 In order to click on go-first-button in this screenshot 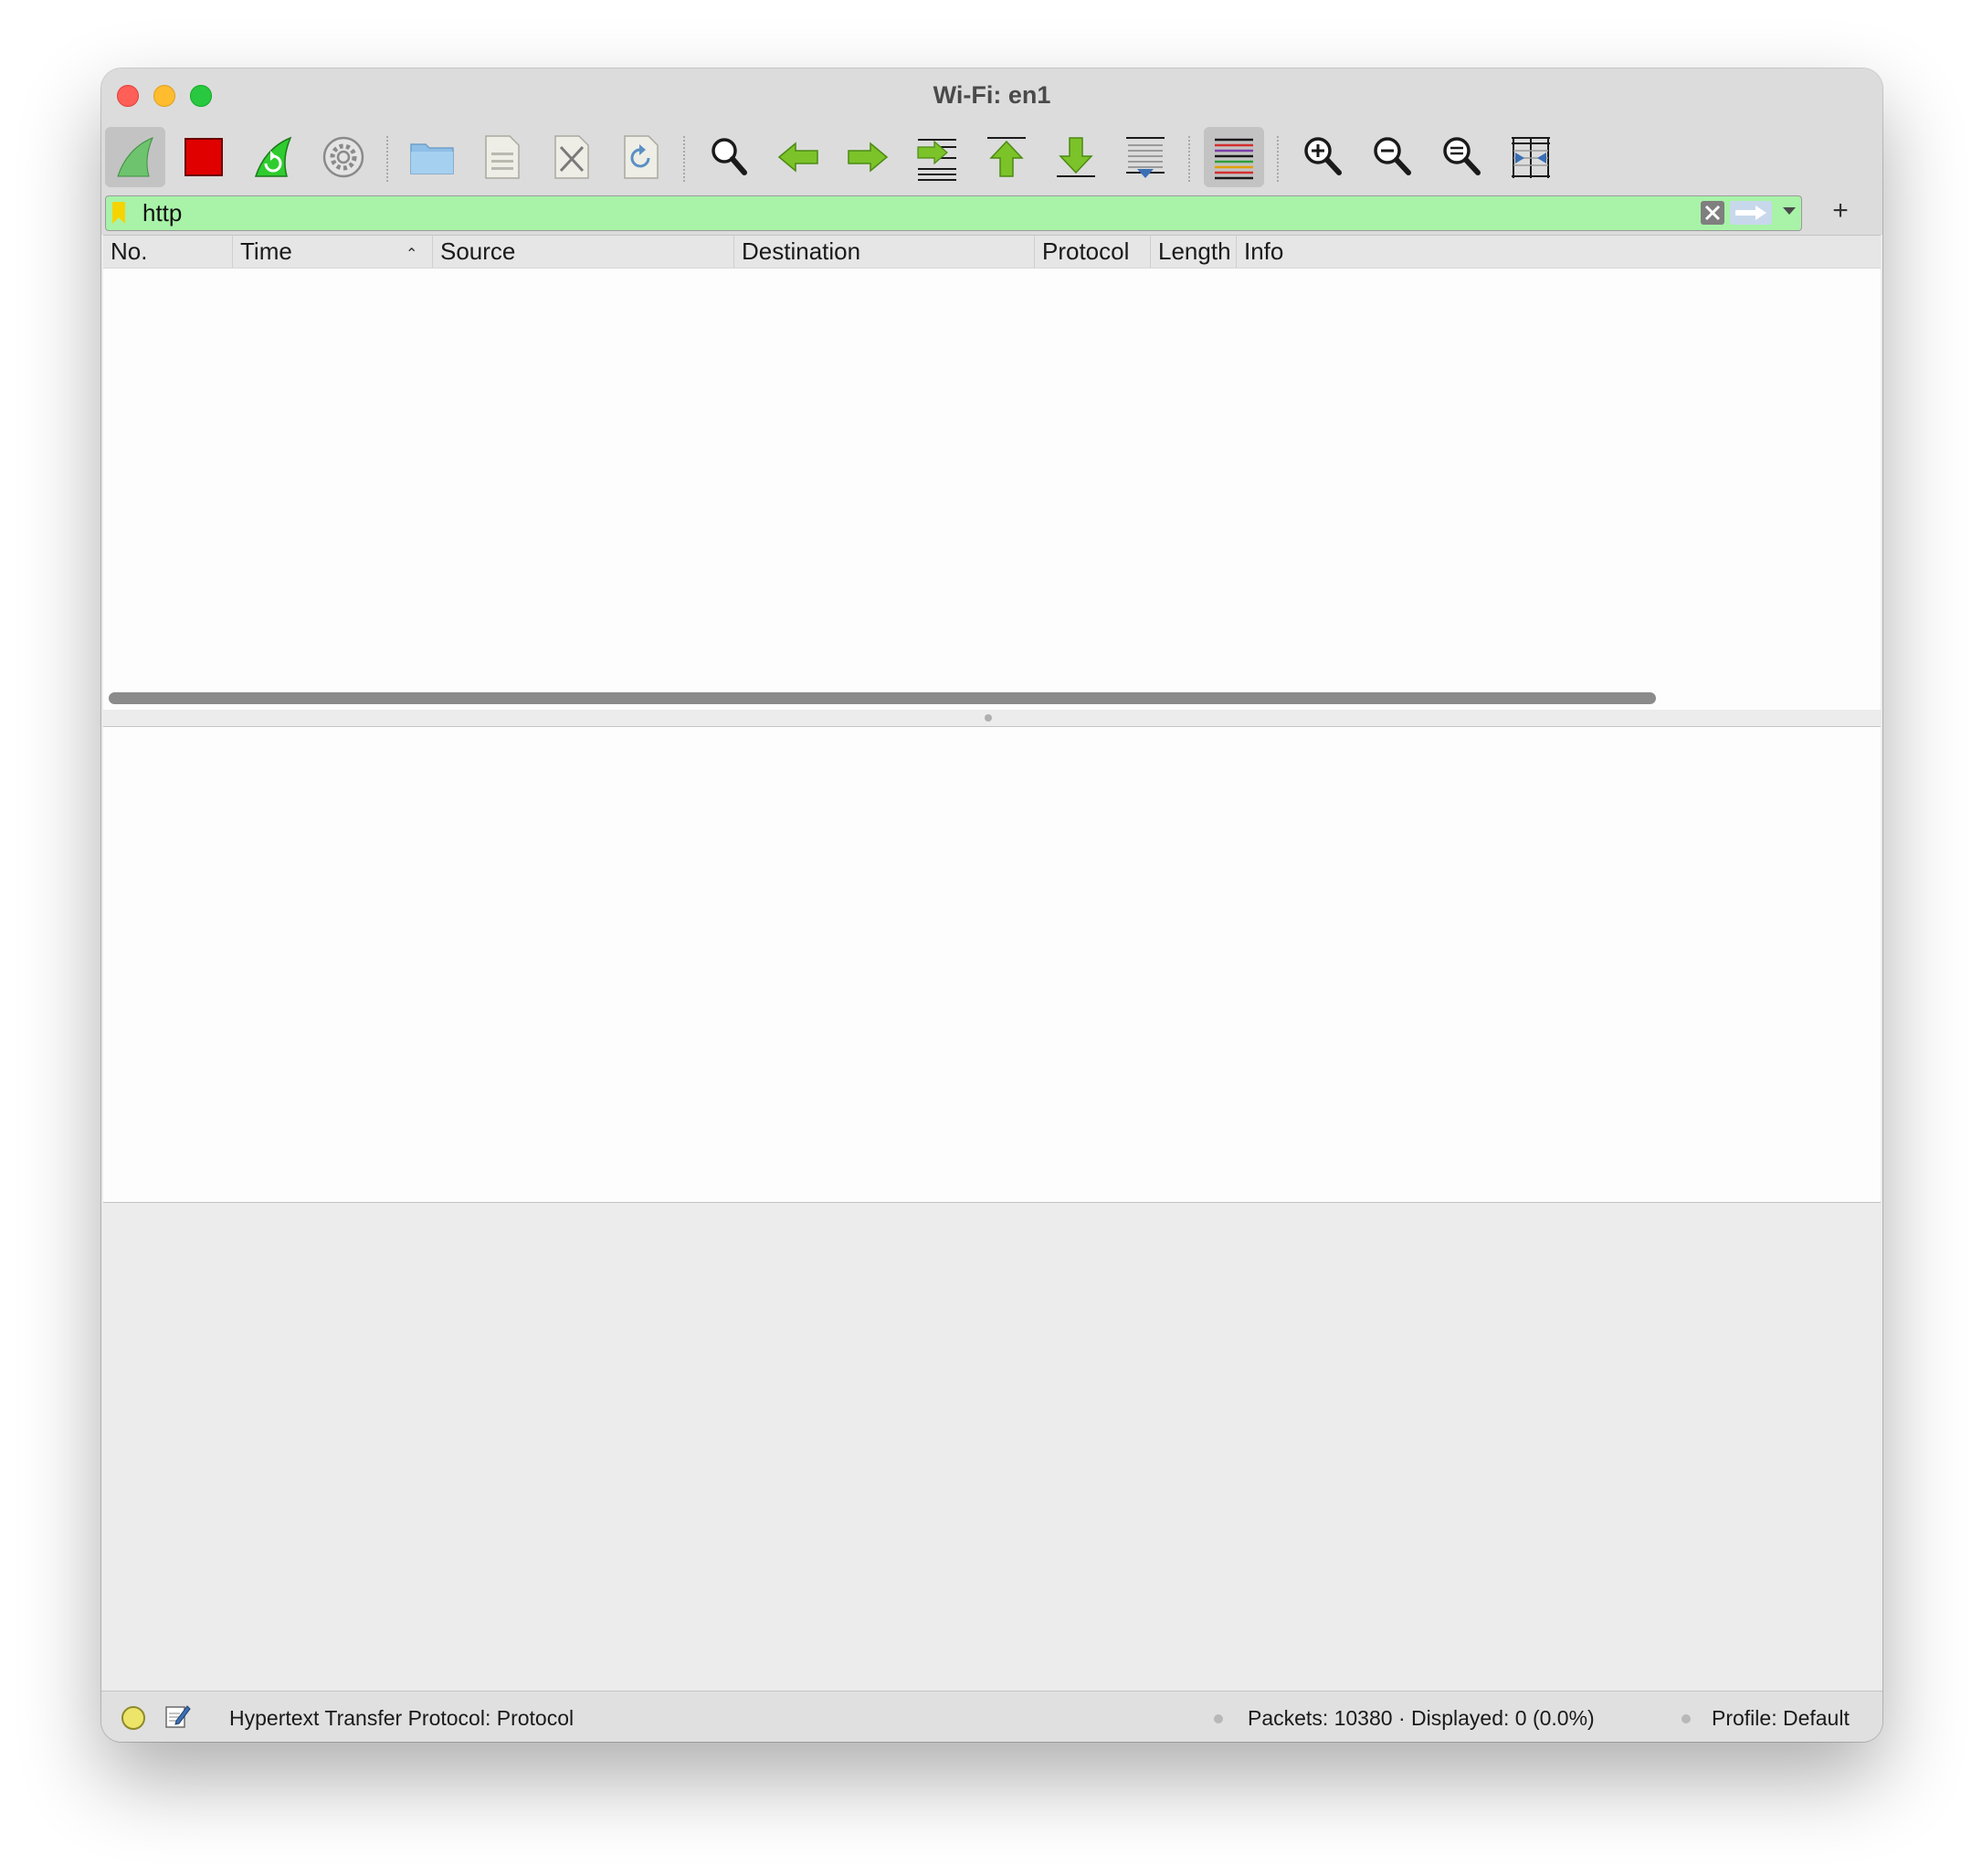, I will do `click(1007, 157)`.